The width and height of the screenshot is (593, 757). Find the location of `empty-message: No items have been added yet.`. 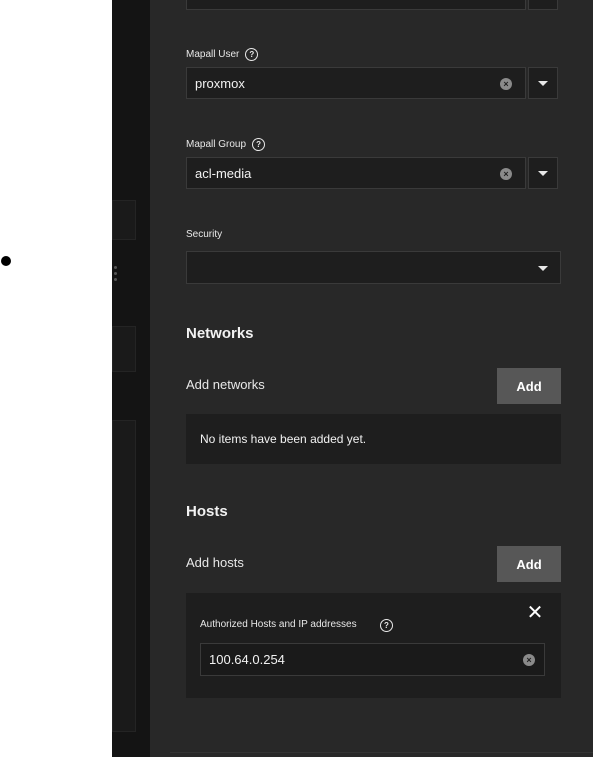

empty-message: No items have been added yet. is located at coordinates (283, 439).